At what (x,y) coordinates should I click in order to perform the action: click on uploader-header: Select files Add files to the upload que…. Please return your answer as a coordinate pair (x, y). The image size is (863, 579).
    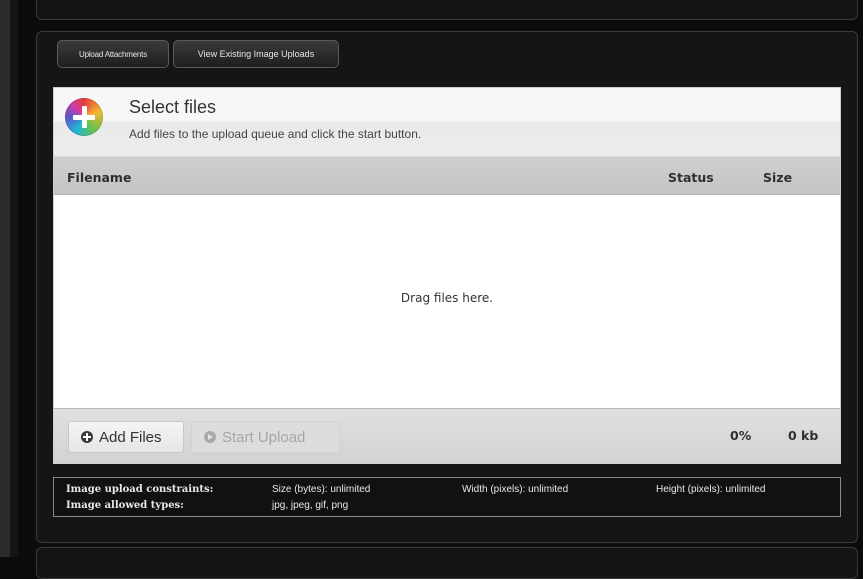
    Looking at the image, I should click on (447, 122).